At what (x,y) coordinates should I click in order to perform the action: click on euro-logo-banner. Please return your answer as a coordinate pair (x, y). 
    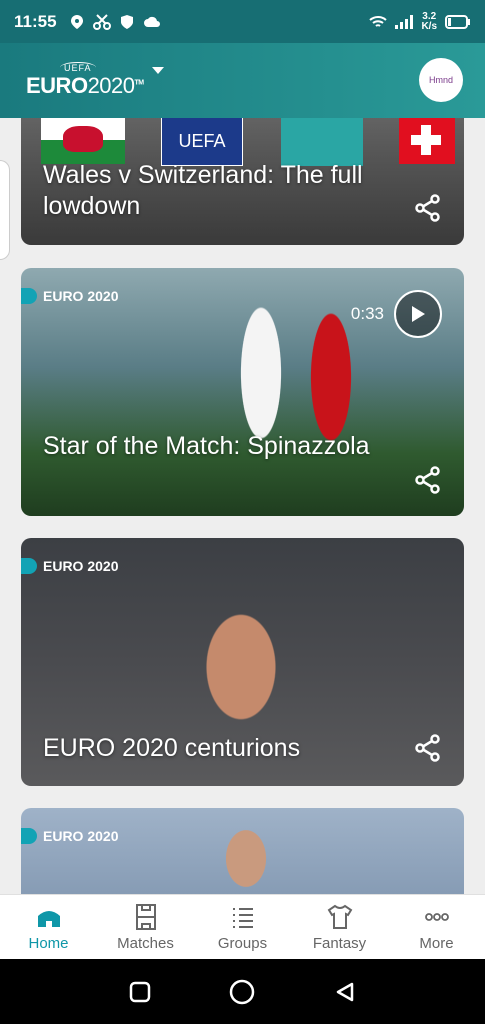
    Looking at the image, I should click on (322, 142).